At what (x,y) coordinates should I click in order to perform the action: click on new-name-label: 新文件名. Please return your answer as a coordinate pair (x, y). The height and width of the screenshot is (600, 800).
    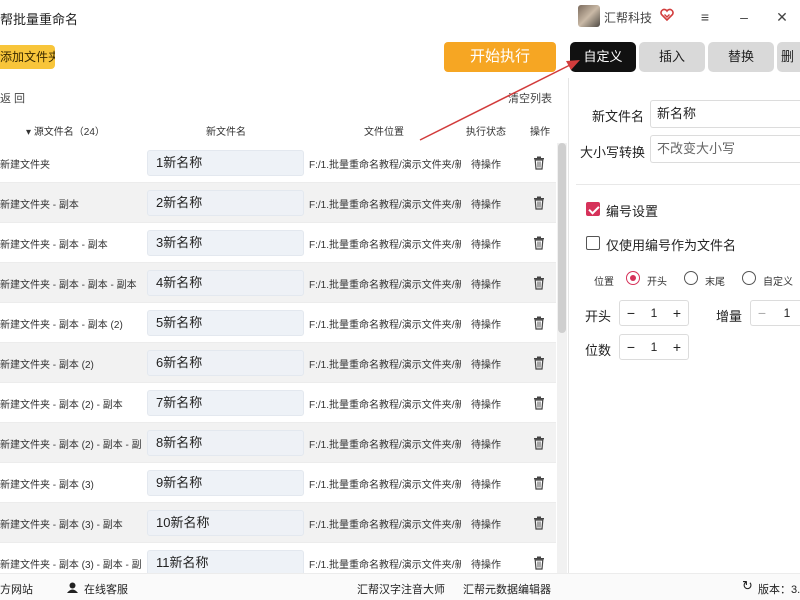
    Looking at the image, I should click on (618, 116).